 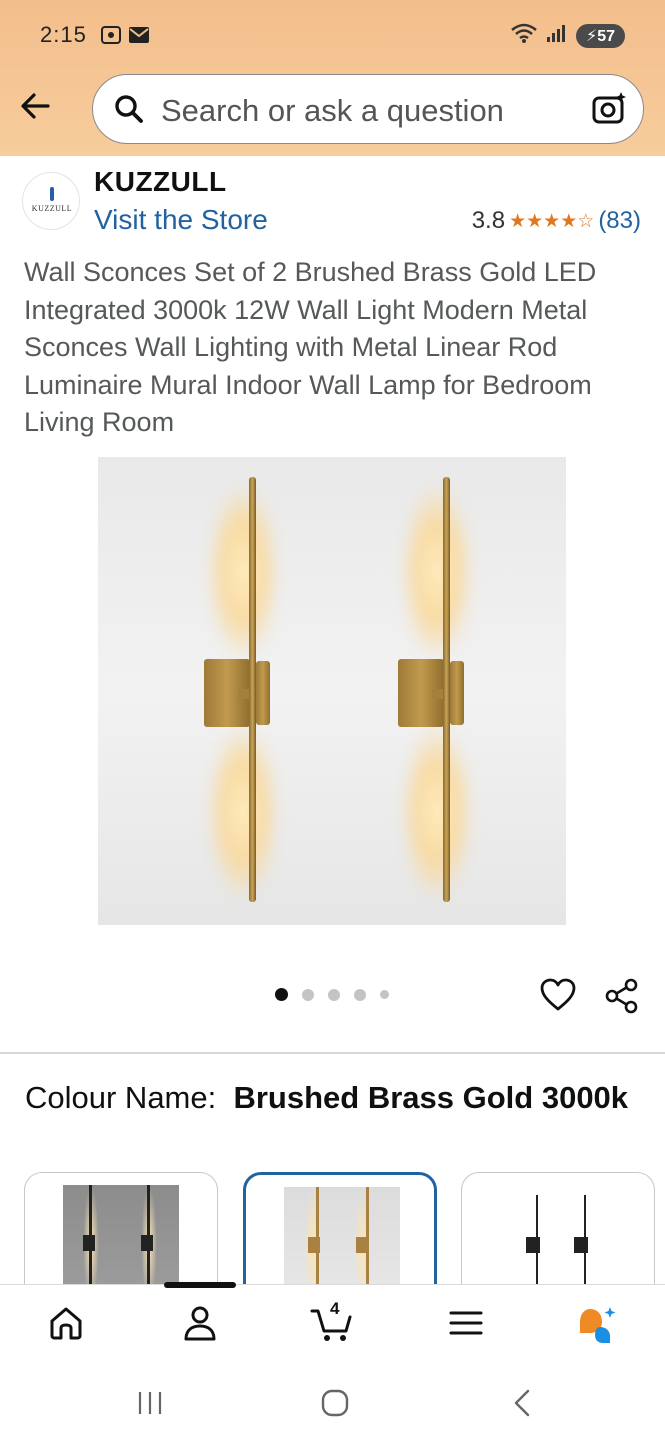 What do you see at coordinates (335, 1403) in the screenshot?
I see `home-circle-icon` at bounding box center [335, 1403].